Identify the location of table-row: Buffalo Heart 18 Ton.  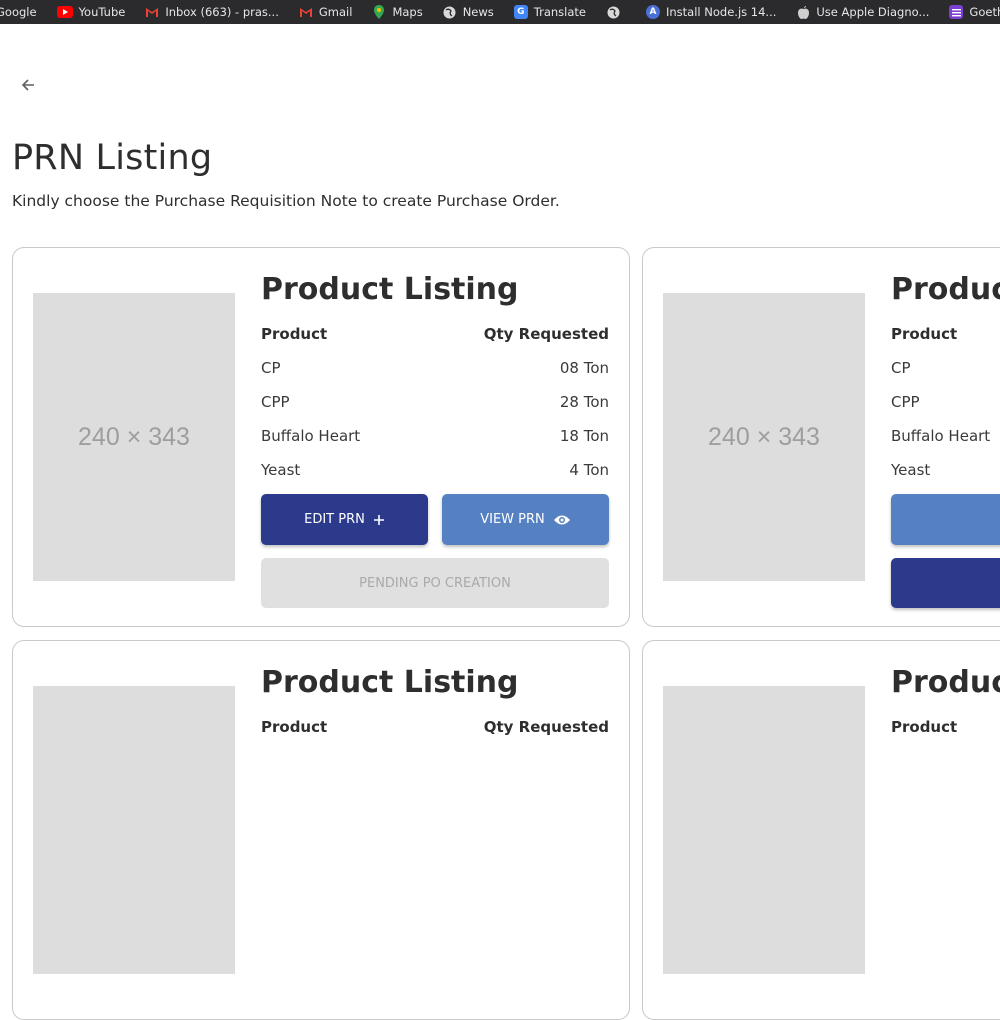
(435, 436).